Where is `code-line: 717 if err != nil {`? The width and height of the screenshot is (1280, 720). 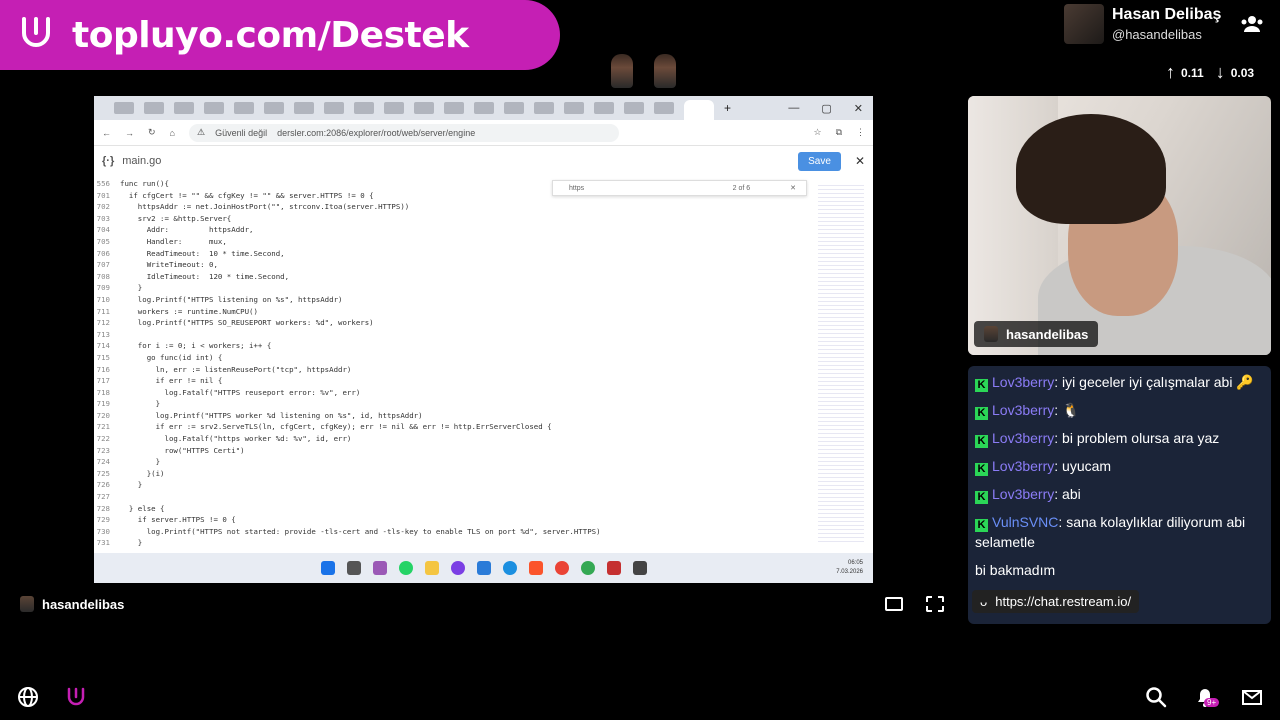 code-line: 717 if err != nil { is located at coordinates (454, 381).